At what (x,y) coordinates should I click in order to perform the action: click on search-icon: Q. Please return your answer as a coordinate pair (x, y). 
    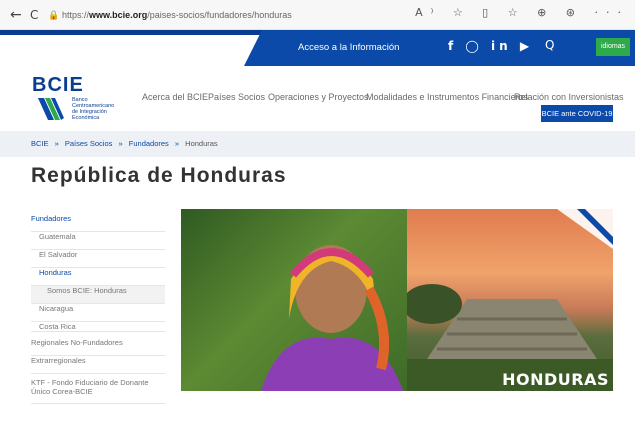
    Looking at the image, I should click on (549, 45).